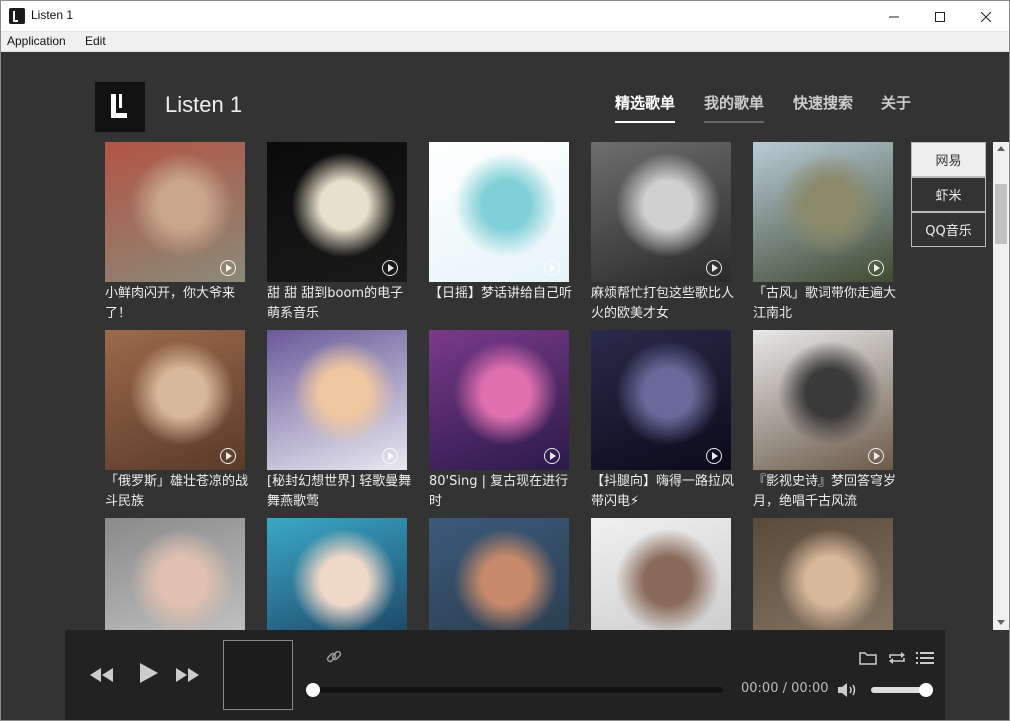 The height and width of the screenshot is (721, 1010). I want to click on playlist-card: 『影视史诗』梦回答穹岁月，绝唱千古风流, so click(824, 423).